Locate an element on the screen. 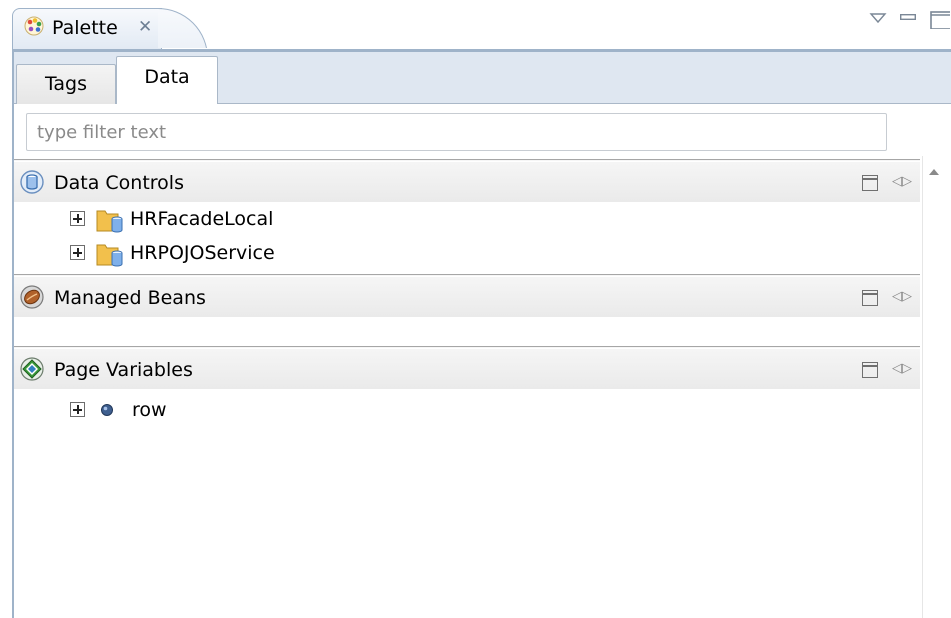 The width and height of the screenshot is (951, 618). vertical-scrollbar-track is located at coordinates (922, 387).